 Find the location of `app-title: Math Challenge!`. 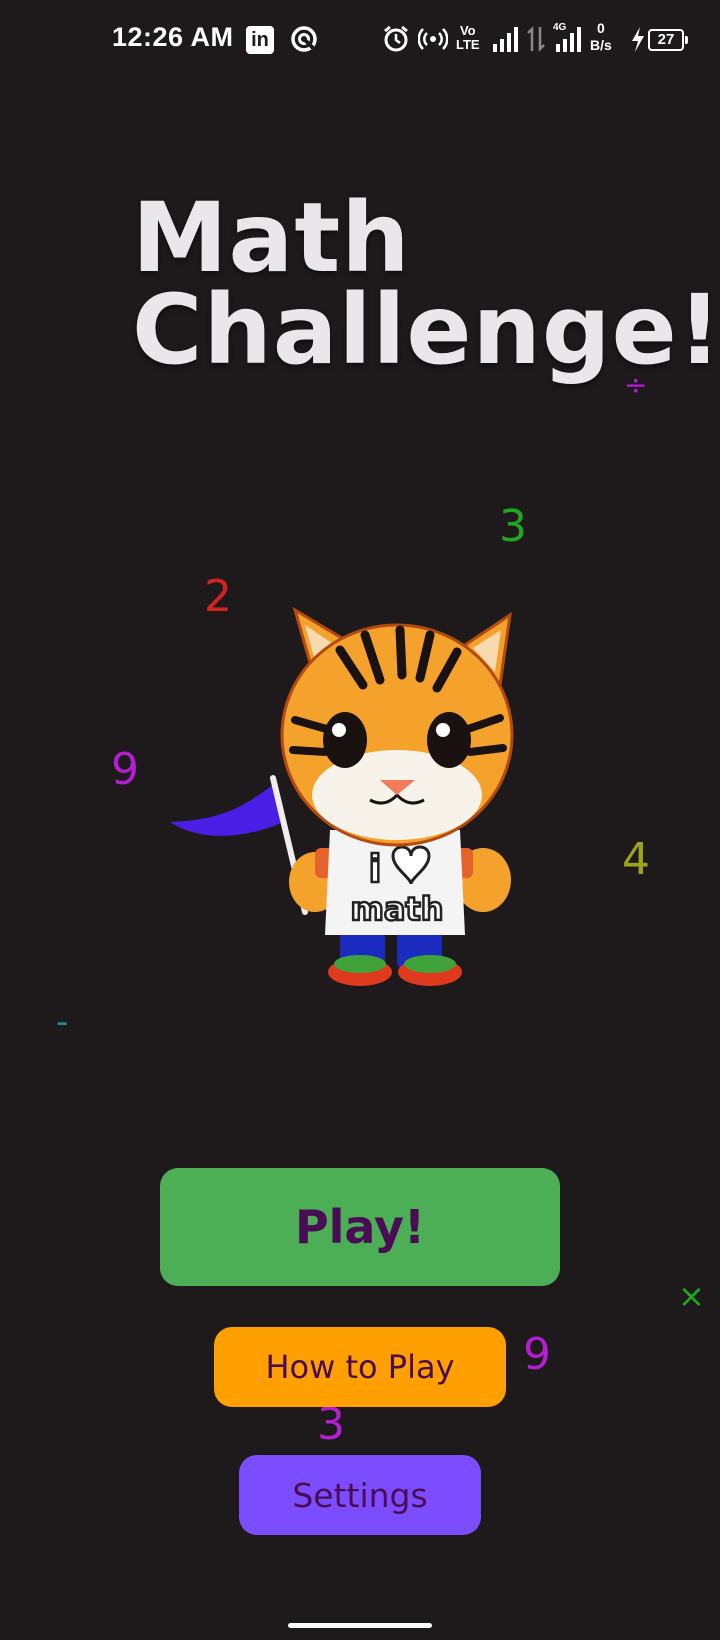

app-title: Math Challenge! is located at coordinates (426, 284).